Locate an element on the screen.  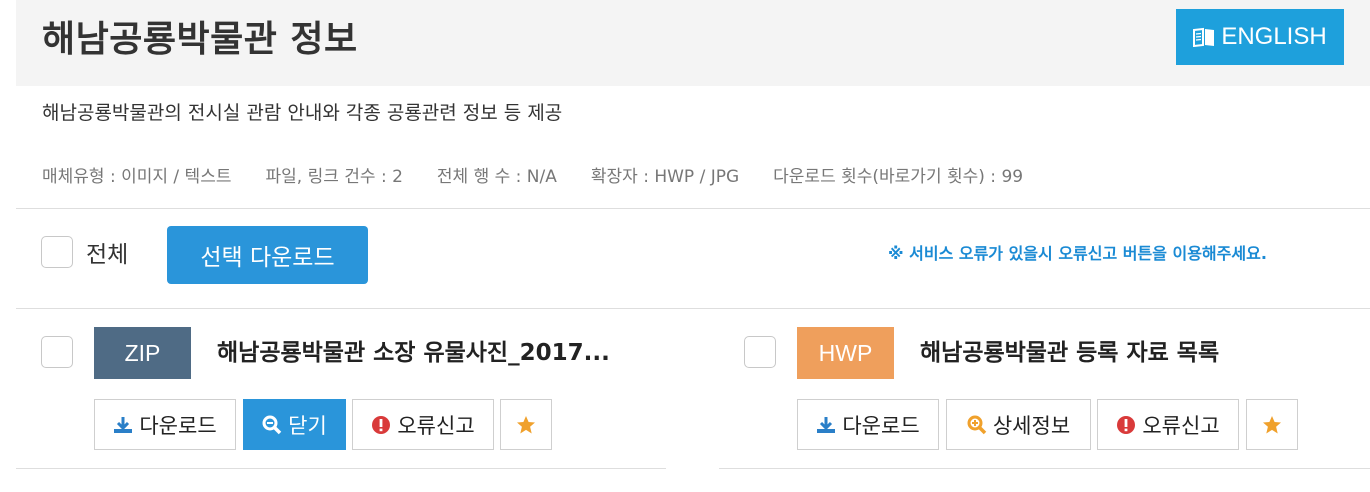
detail-info-button: 상세정보 is located at coordinates (1018, 424).